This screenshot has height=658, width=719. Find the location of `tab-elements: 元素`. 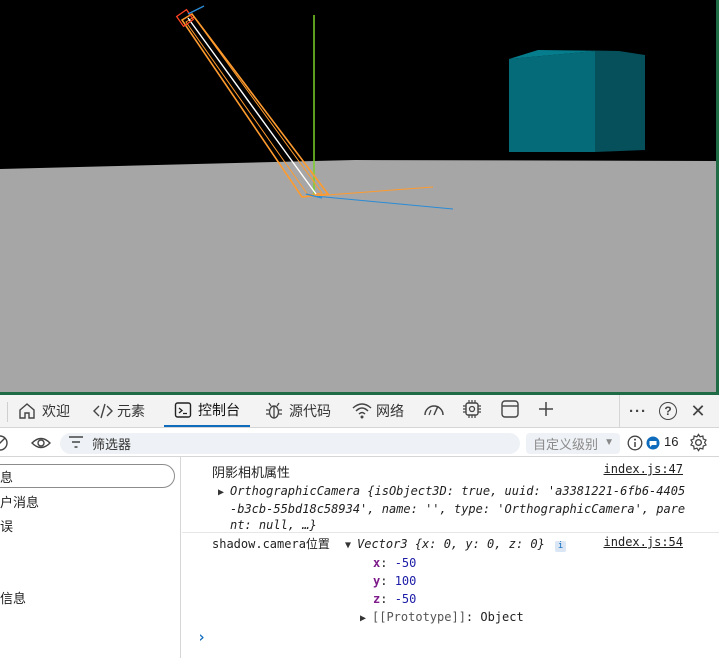

tab-elements: 元素 is located at coordinates (119, 411).